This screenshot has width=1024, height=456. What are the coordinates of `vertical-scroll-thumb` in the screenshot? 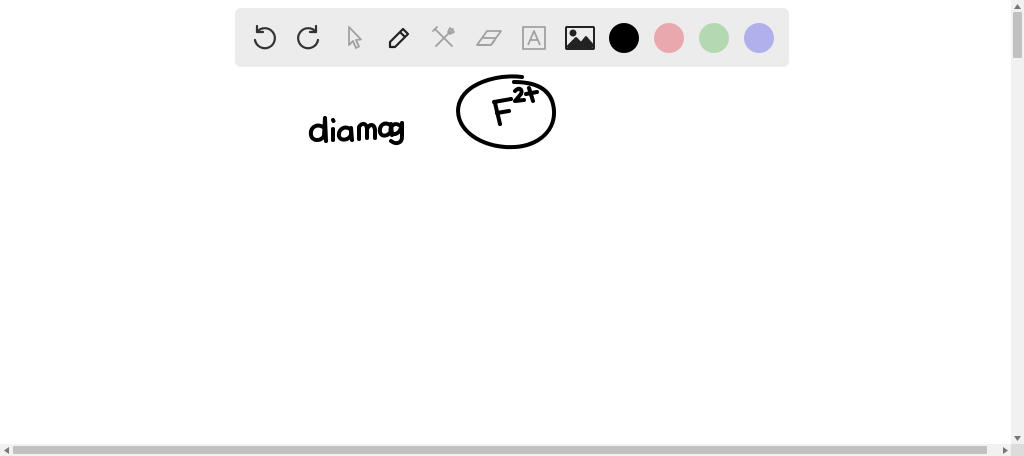 It's located at (1017, 35).